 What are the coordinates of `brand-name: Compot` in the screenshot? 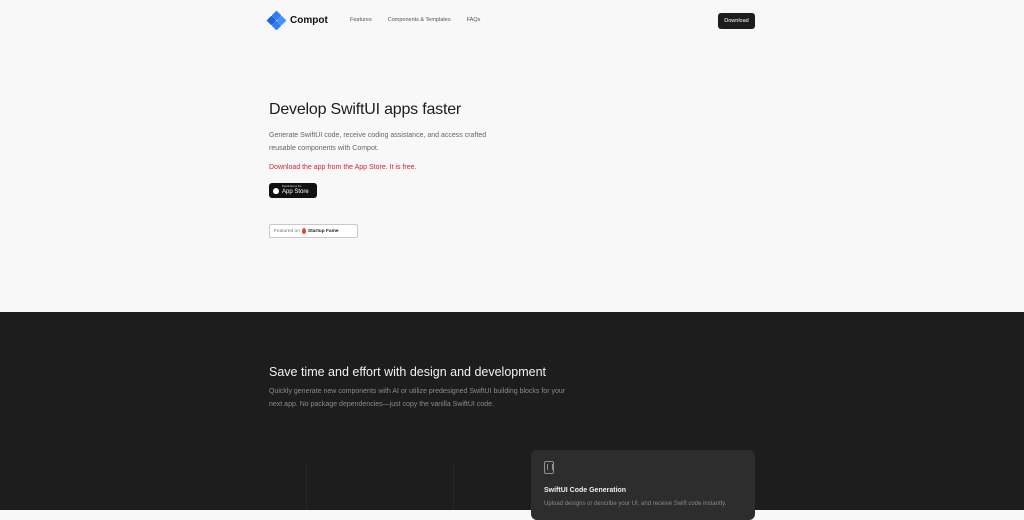 It's located at (309, 20).